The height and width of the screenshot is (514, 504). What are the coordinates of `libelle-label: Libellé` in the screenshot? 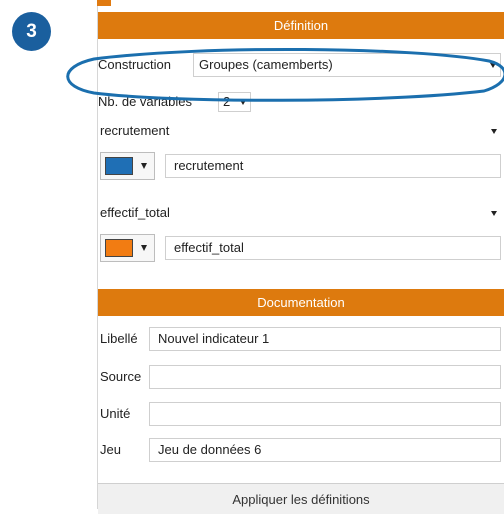 It's located at (119, 338).